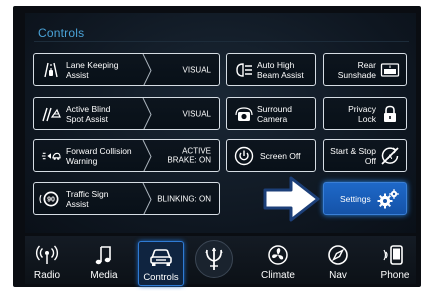 Image resolution: width=423 pixels, height=291 pixels. I want to click on traffic-sign-assist-button: 90 Traffic Sign Assist BLINKING: ON, so click(126, 198).